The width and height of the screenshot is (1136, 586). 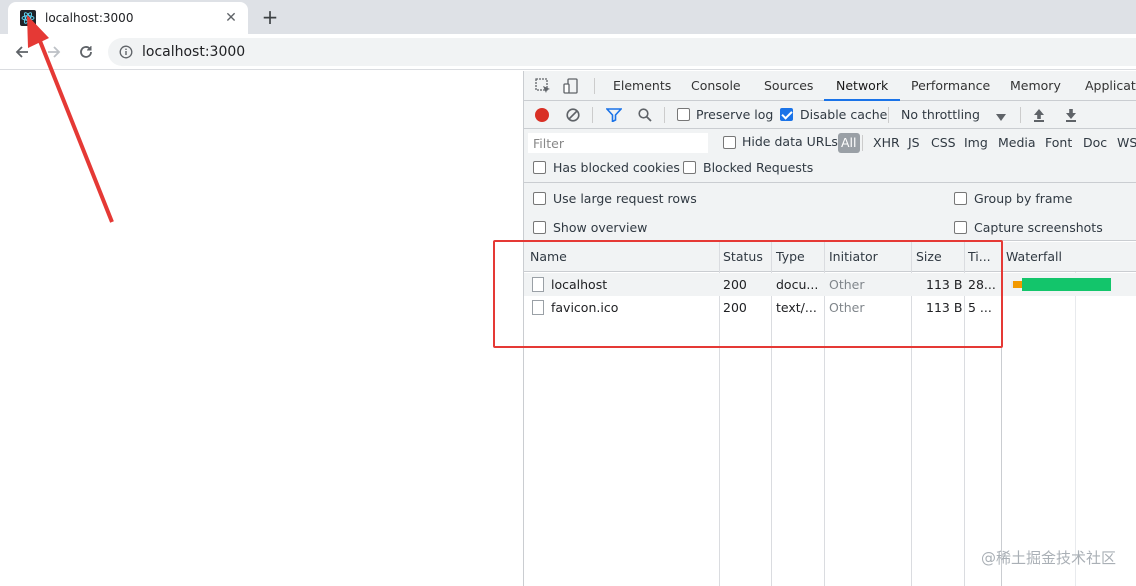 I want to click on tab-elements: Elements, so click(x=642, y=86).